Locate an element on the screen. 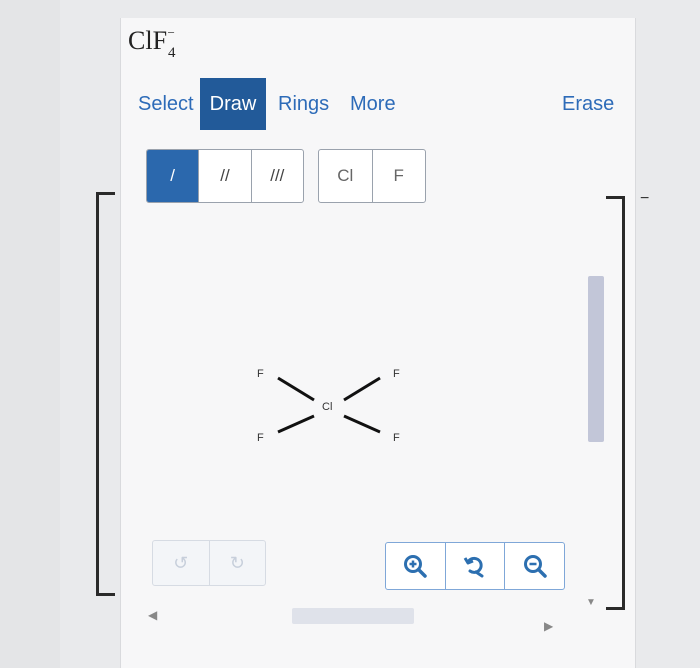  bond-lines is located at coordinates (329, 405).